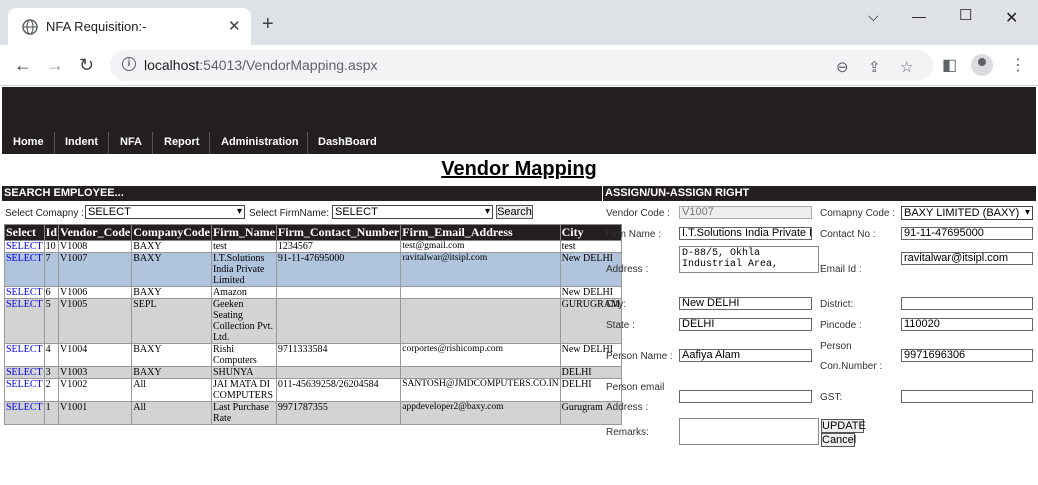  Describe the element at coordinates (313, 372) in the screenshot. I see `table-row: SELECT 3 V1003 BAXY SHUNYA DELHI` at that location.